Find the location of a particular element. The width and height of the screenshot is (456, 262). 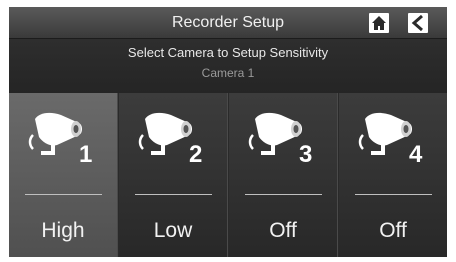

header-bar: Recorder Setup is located at coordinates (228, 23).